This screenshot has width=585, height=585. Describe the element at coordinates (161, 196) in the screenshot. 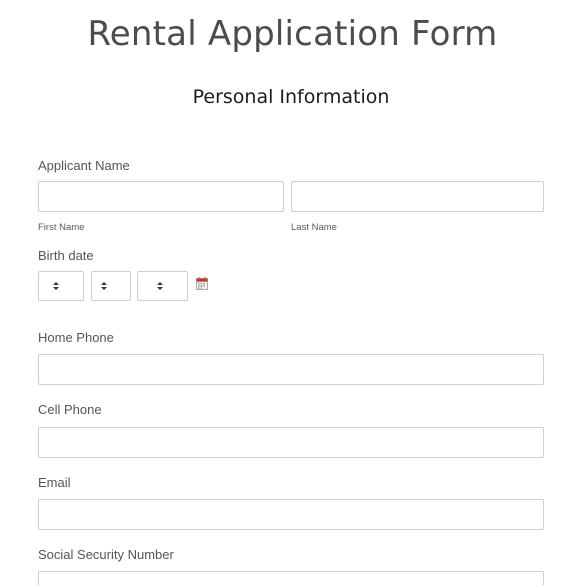

I see `first-name-input` at that location.